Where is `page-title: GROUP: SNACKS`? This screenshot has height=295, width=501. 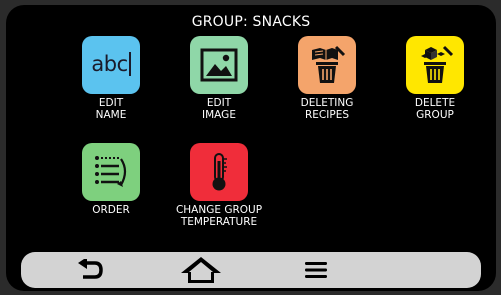 page-title: GROUP: SNACKS is located at coordinates (251, 22).